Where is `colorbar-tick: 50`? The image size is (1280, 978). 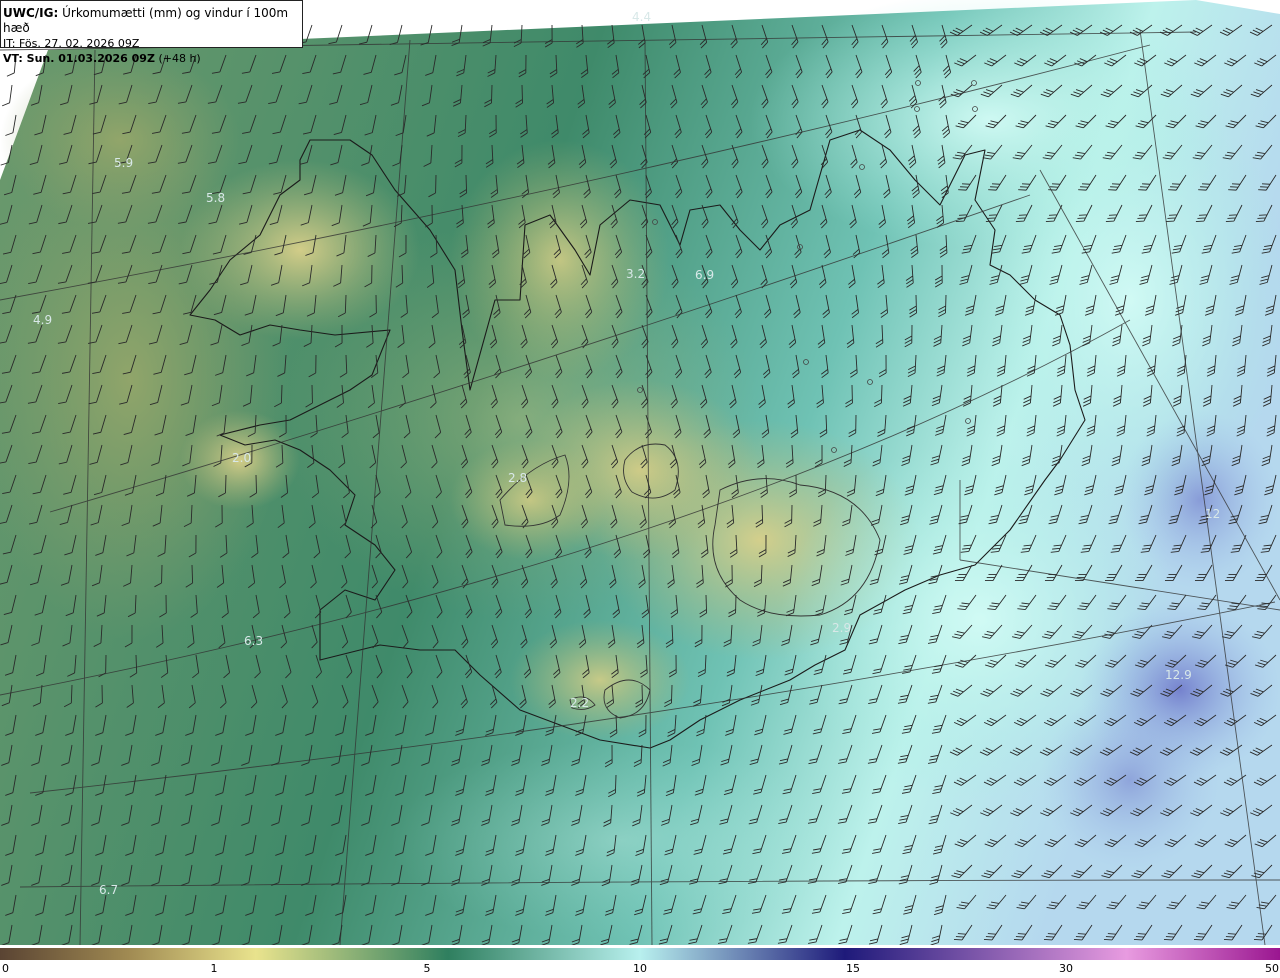 colorbar-tick: 50 is located at coordinates (1272, 968).